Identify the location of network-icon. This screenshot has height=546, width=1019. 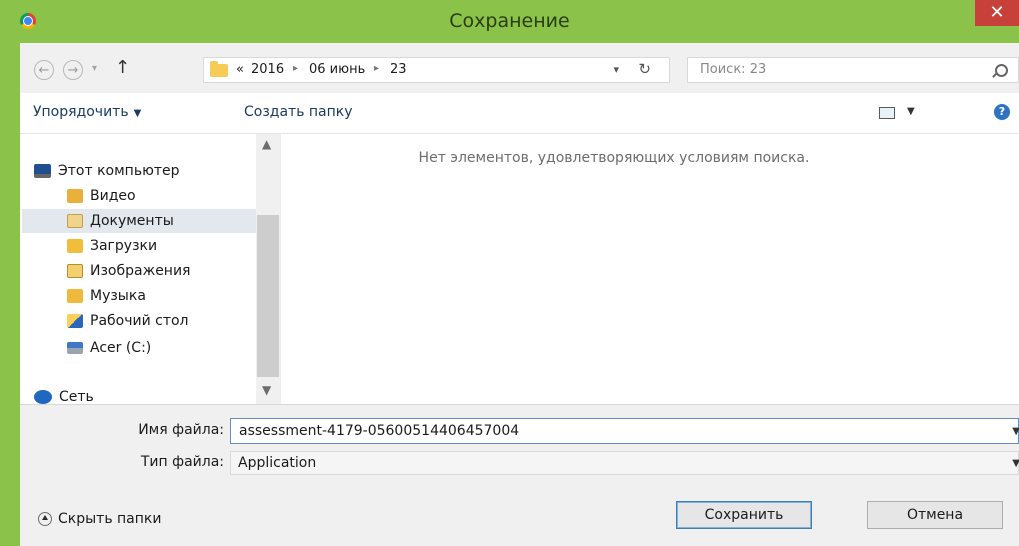
(43, 397).